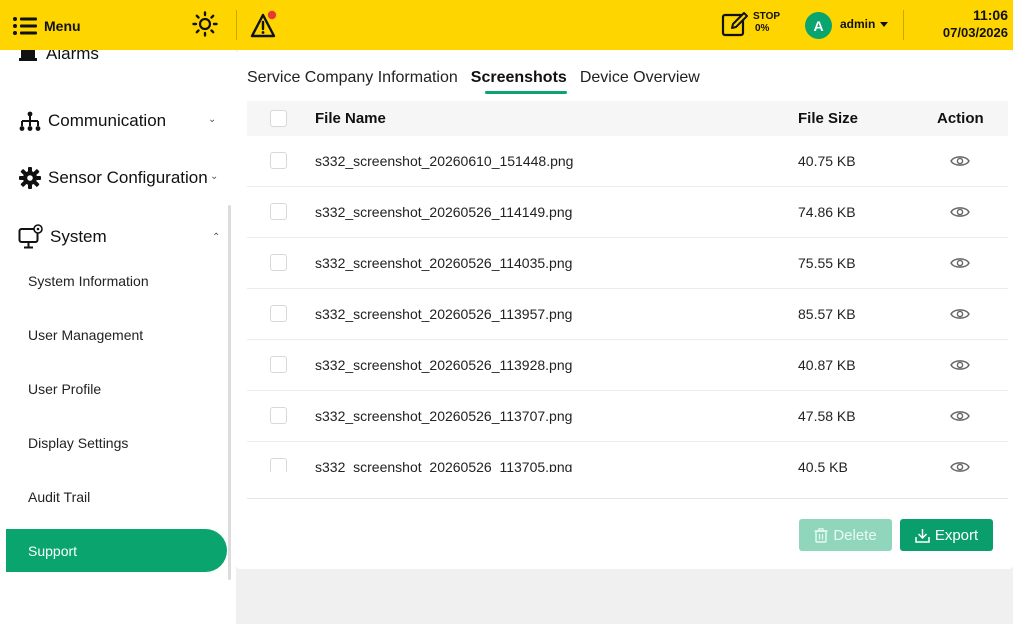 This screenshot has width=1013, height=624. Describe the element at coordinates (229, 392) in the screenshot. I see `sidebar-scrollbar` at that location.